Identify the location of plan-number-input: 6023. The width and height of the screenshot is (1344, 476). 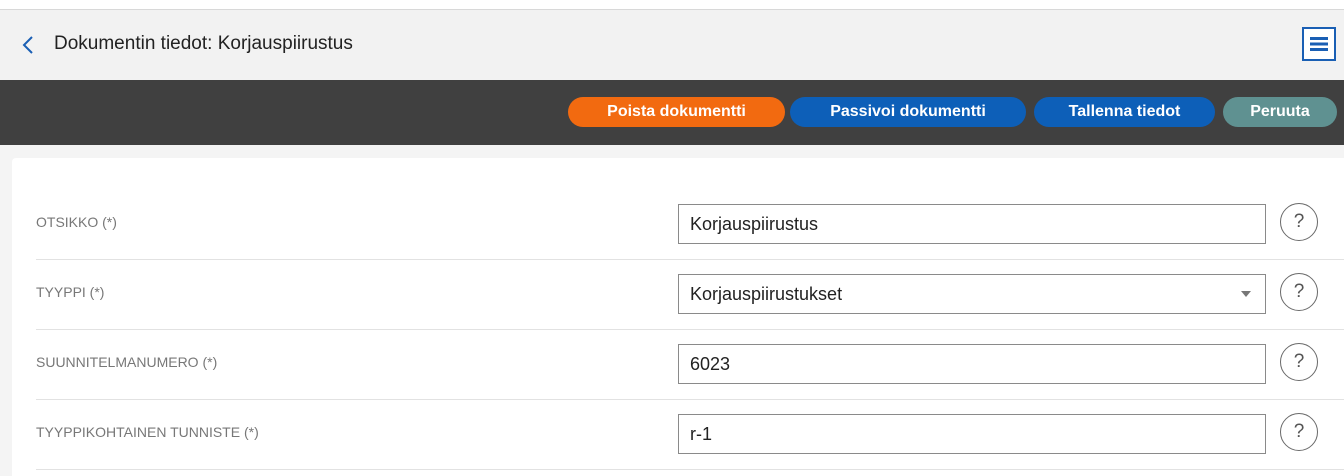
(972, 364).